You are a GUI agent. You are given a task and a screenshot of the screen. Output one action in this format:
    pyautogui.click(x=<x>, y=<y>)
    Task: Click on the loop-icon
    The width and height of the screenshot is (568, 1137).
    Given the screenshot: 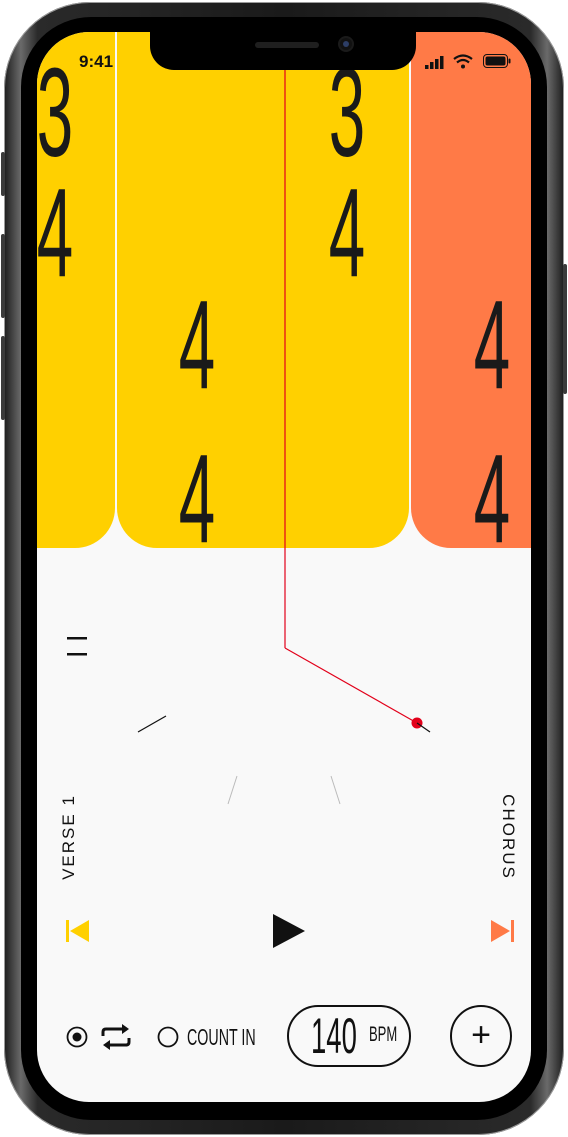 What is the action you would take?
    pyautogui.click(x=116, y=1037)
    